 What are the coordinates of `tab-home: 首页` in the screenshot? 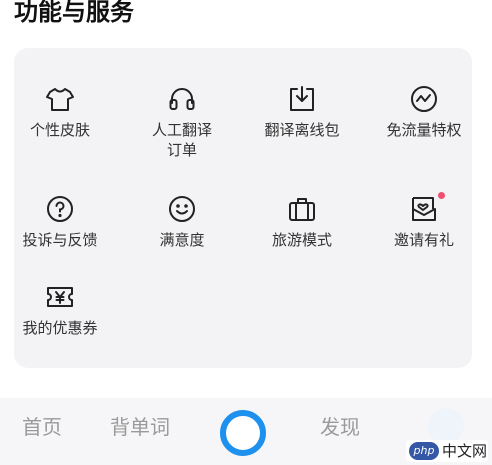 It's located at (42, 427).